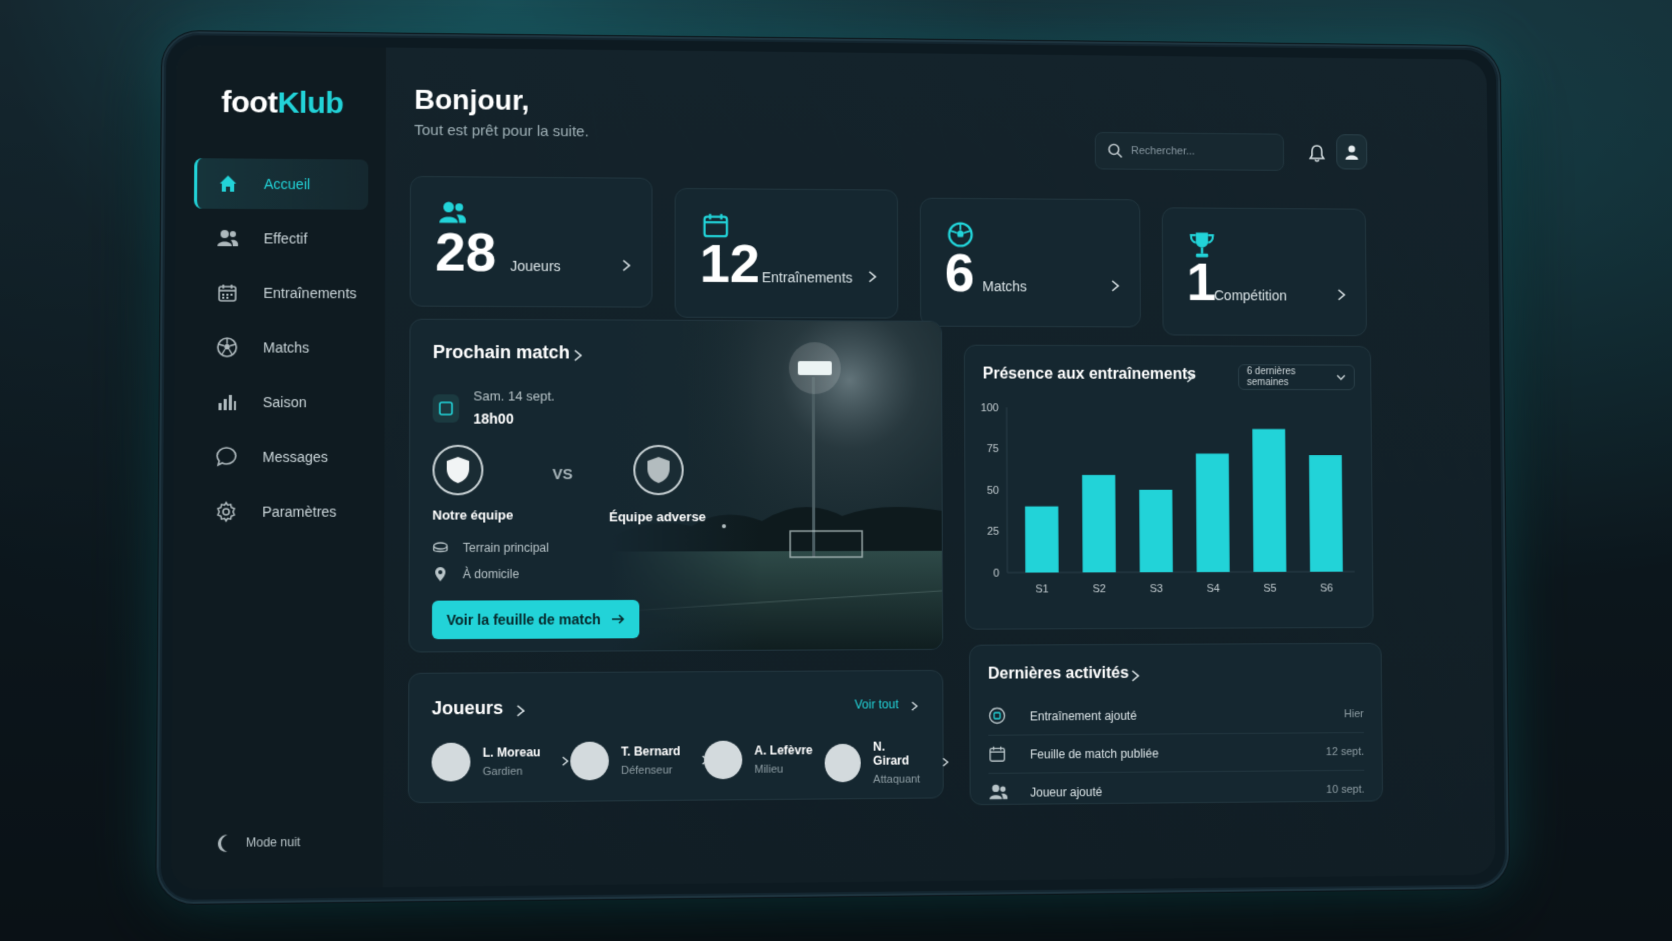  Describe the element at coordinates (458, 470) in the screenshot. I see `home-team-badge` at that location.